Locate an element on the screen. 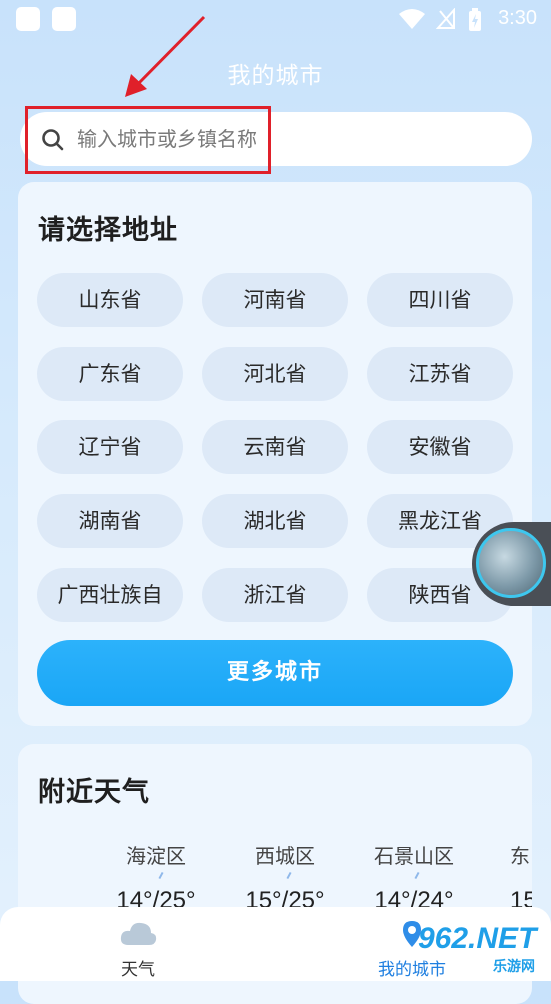 The image size is (551, 1004). clock: 3:30 is located at coordinates (517, 18).